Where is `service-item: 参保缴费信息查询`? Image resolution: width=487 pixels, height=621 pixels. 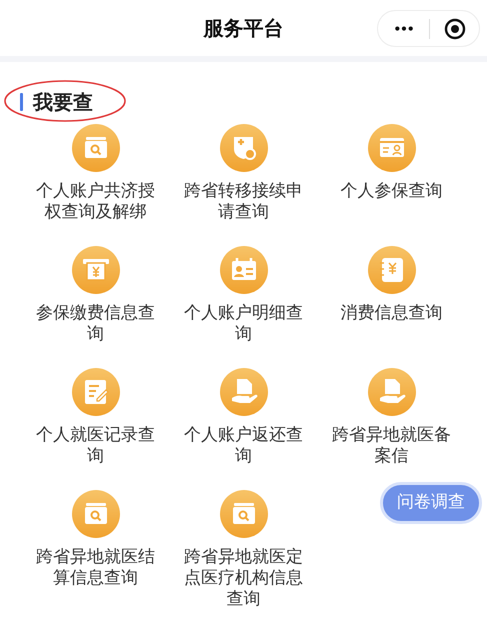
service-item: 参保缴费信息查询 is located at coordinates (96, 301).